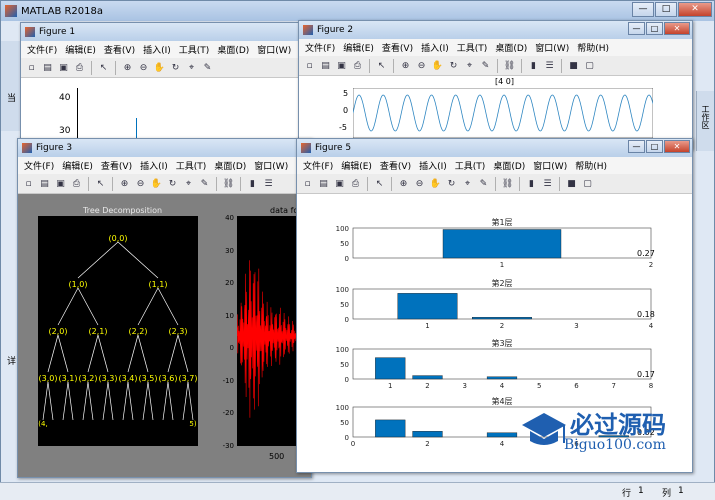  I want to click on data-plot-title: data fo, so click(284, 210).